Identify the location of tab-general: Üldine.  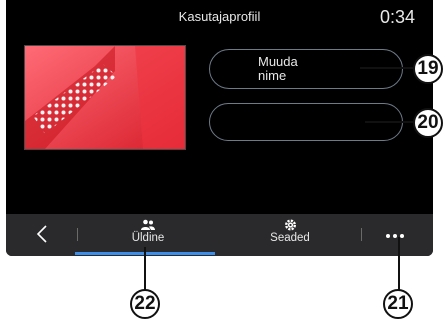
(148, 235).